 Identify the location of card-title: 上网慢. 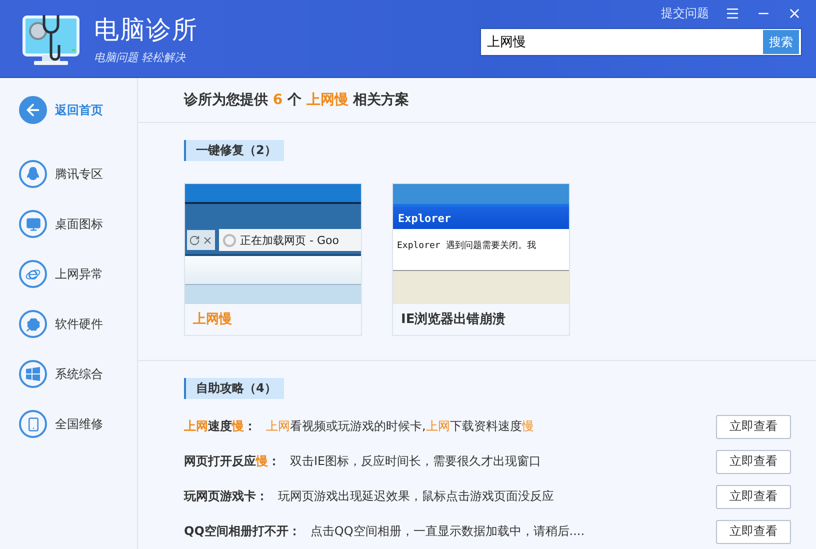
(212, 320).